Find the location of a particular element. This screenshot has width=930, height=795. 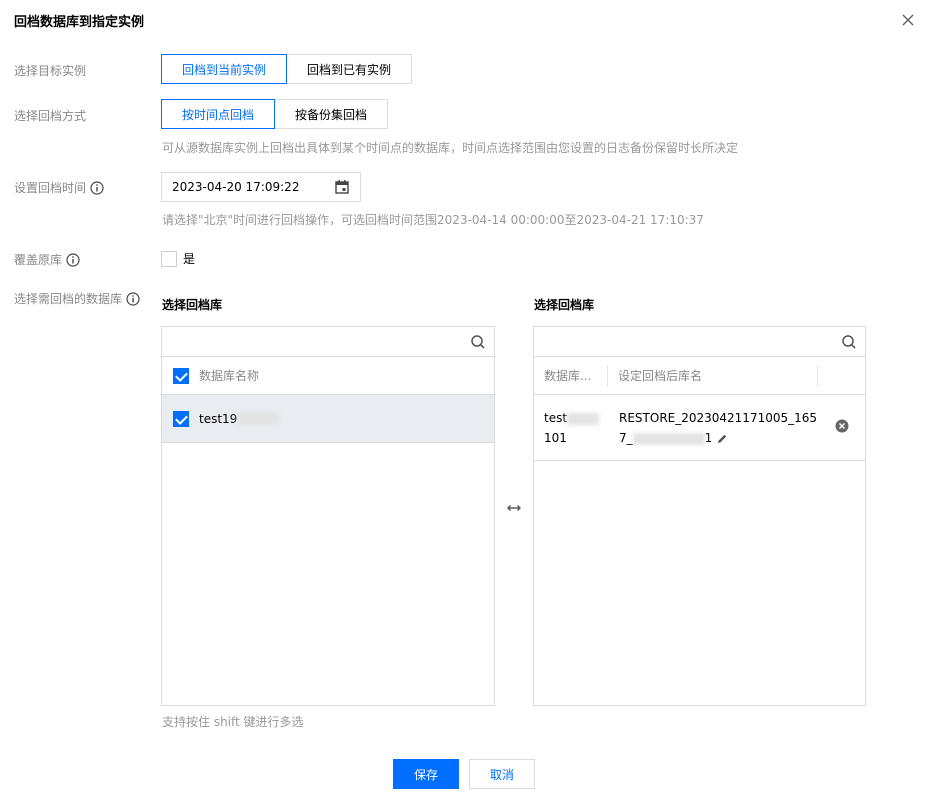

table-row: test 101 RESTORE_20230421171005_165 7_ 1 is located at coordinates (699, 428).